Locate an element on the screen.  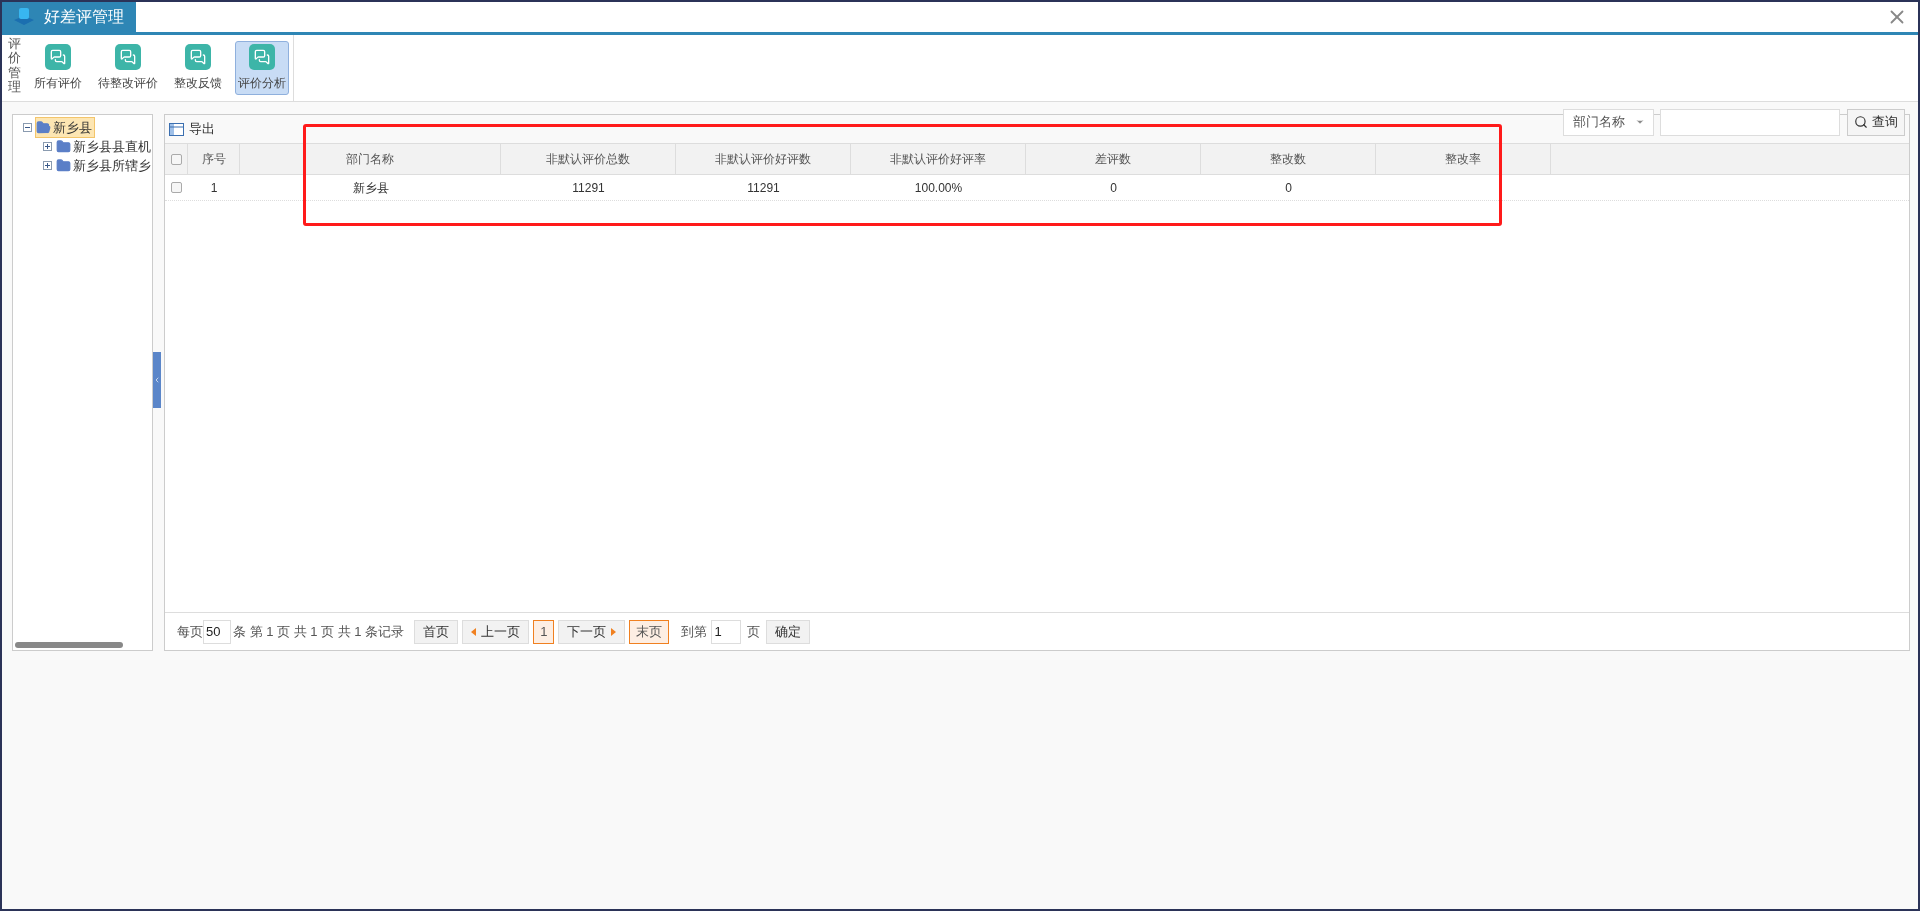
column-header: 非默认评价好评数 is located at coordinates (763, 159).